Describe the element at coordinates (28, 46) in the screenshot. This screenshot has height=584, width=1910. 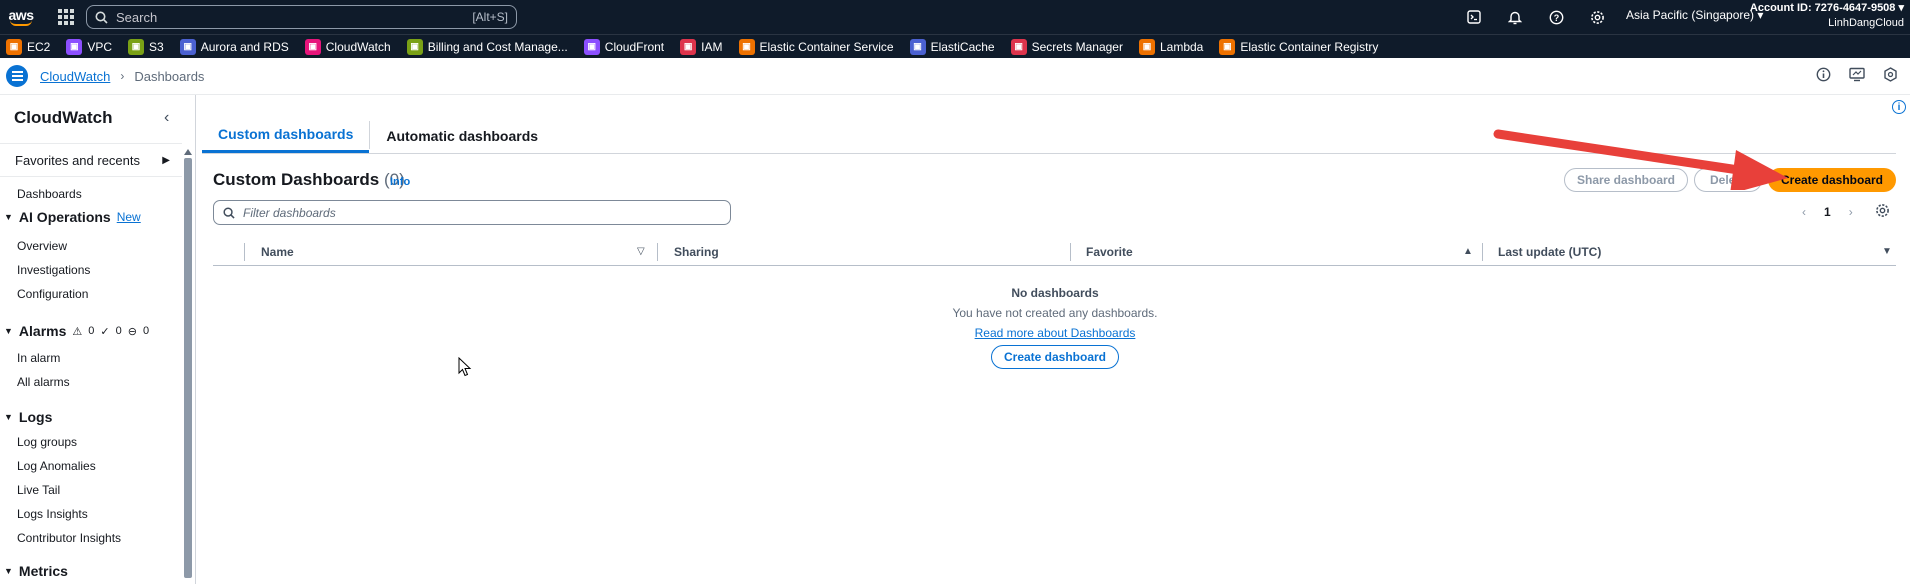
I see `favorite-ec2: ▣ EC2` at that location.